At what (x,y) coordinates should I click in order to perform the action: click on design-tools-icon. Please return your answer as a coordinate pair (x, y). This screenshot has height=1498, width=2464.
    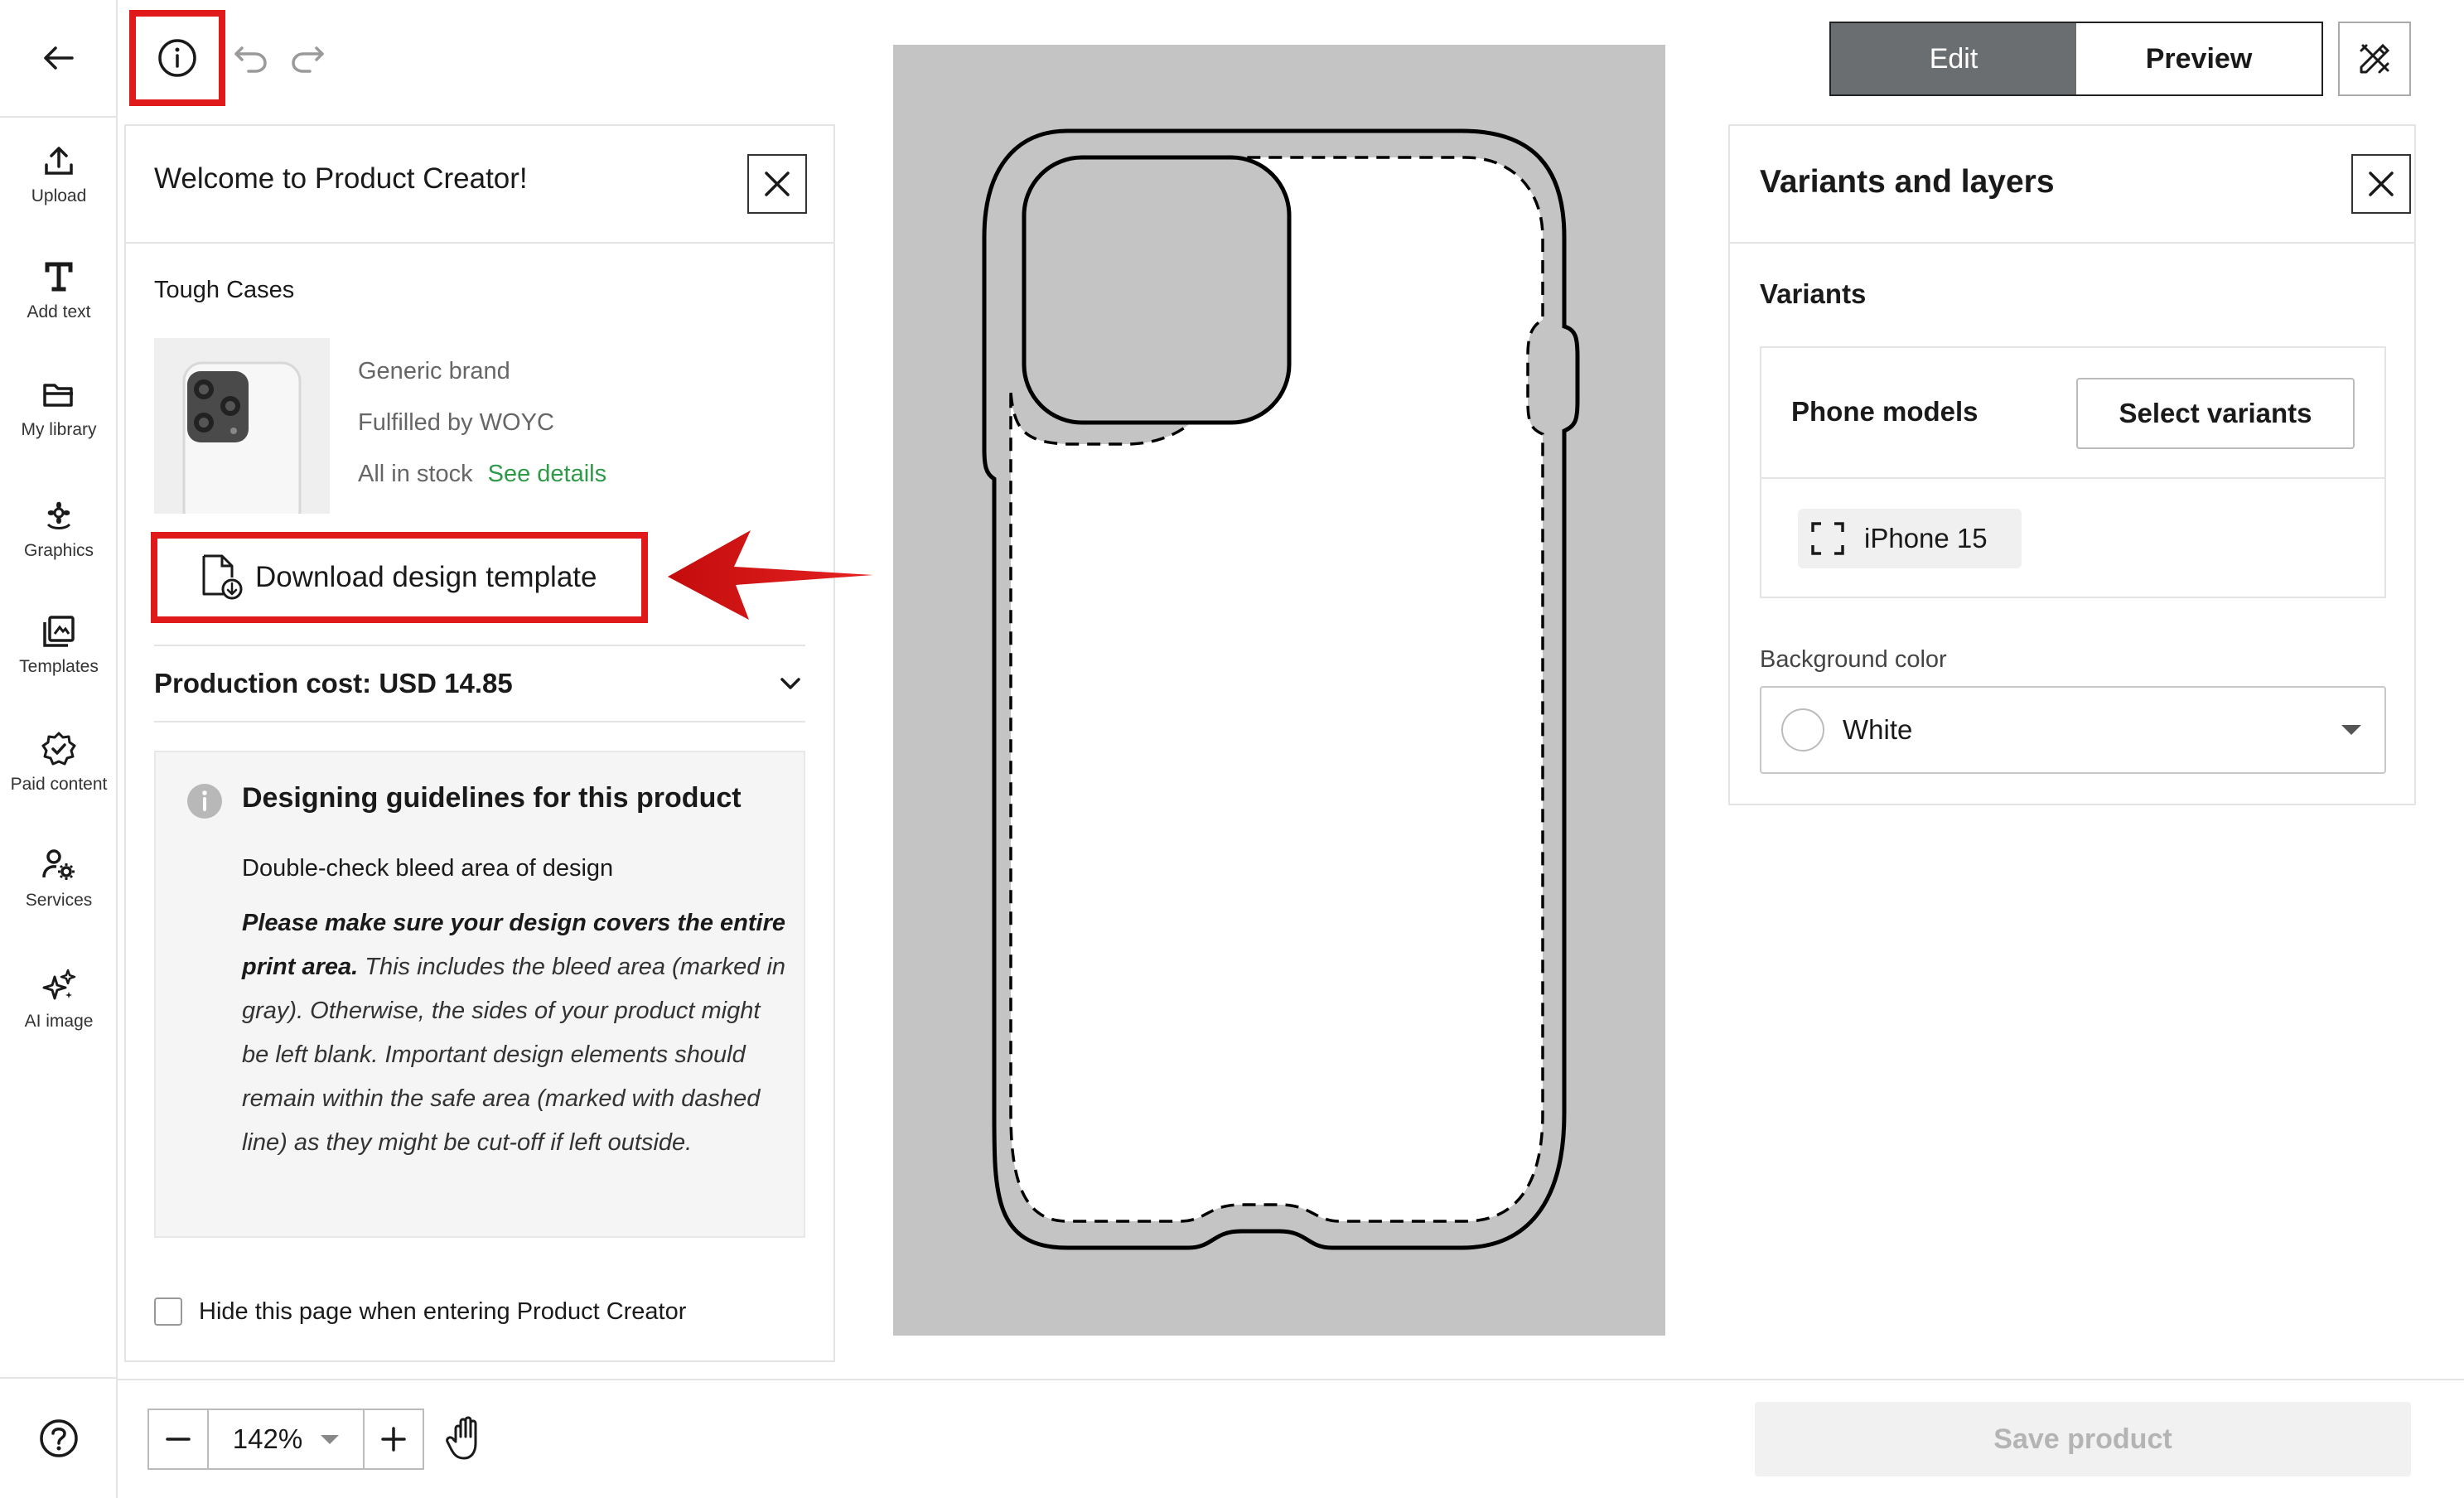
    Looking at the image, I should click on (2375, 58).